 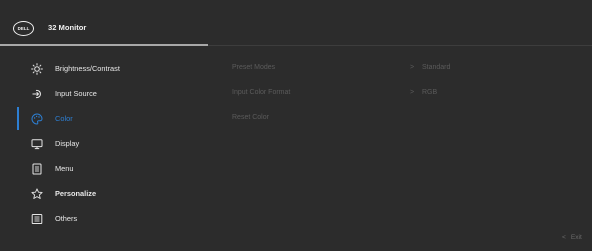 I want to click on menu-doc-icon, so click(x=37, y=169).